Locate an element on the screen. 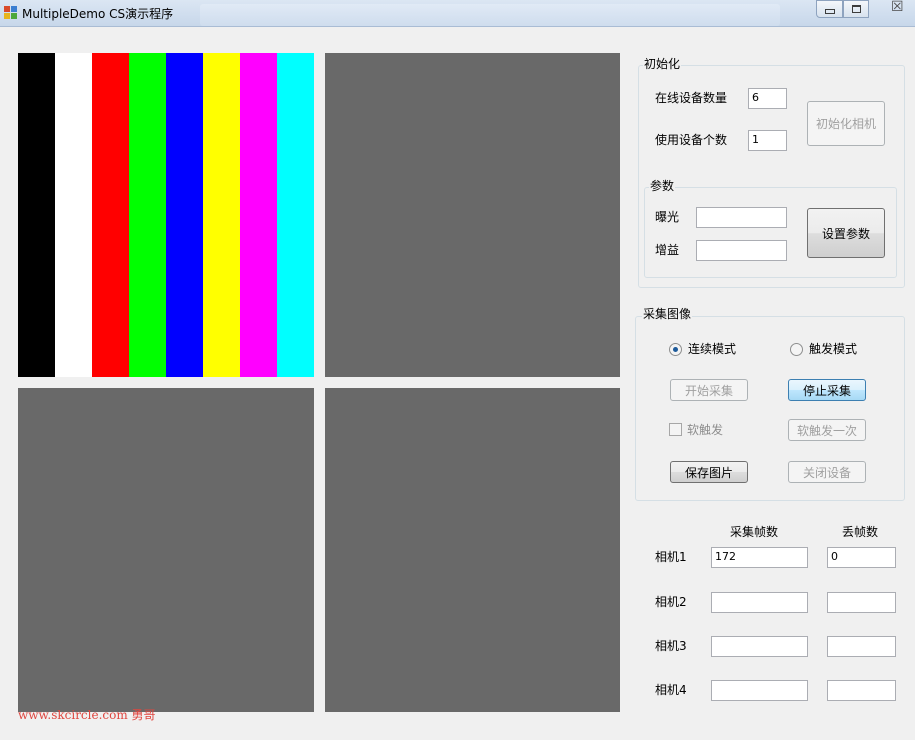 This screenshot has height=740, width=915. maximize-icon is located at coordinates (856, 9).